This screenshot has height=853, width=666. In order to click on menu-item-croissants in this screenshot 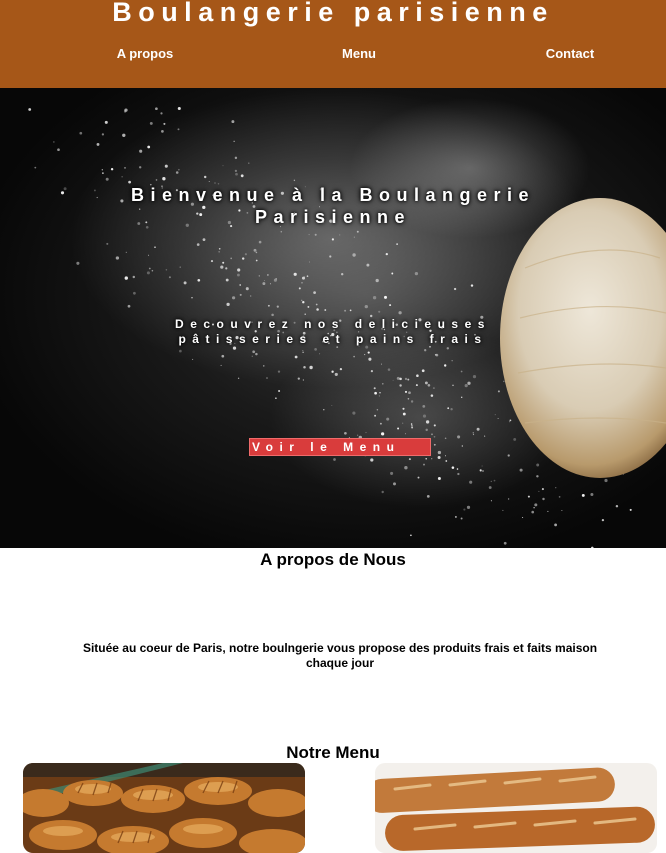, I will do `click(164, 808)`.